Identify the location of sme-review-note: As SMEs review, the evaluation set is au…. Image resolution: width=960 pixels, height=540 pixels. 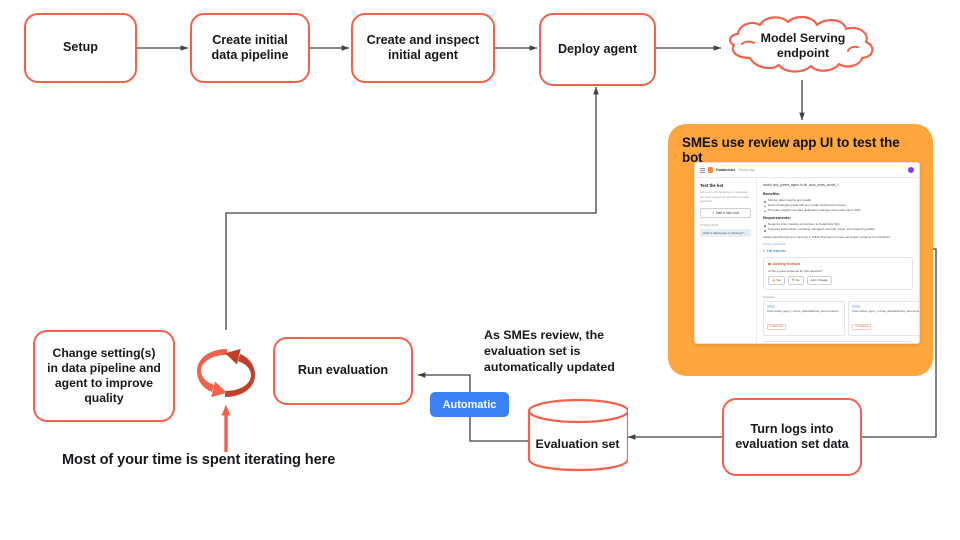
(574, 352).